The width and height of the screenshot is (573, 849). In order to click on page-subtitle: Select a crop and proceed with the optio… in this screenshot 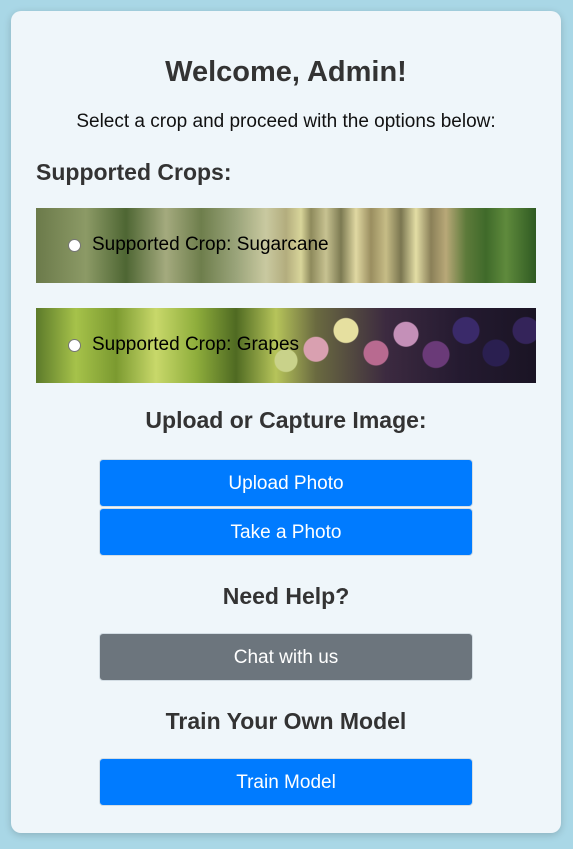, I will do `click(286, 121)`.